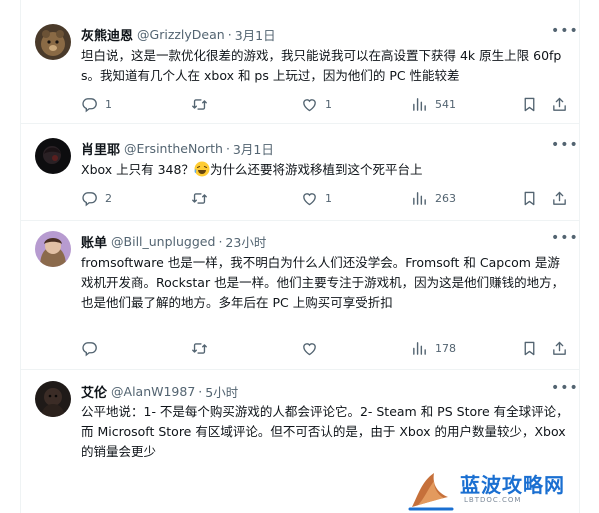 This screenshot has width=599, height=513. I want to click on like-button, so click(313, 348).